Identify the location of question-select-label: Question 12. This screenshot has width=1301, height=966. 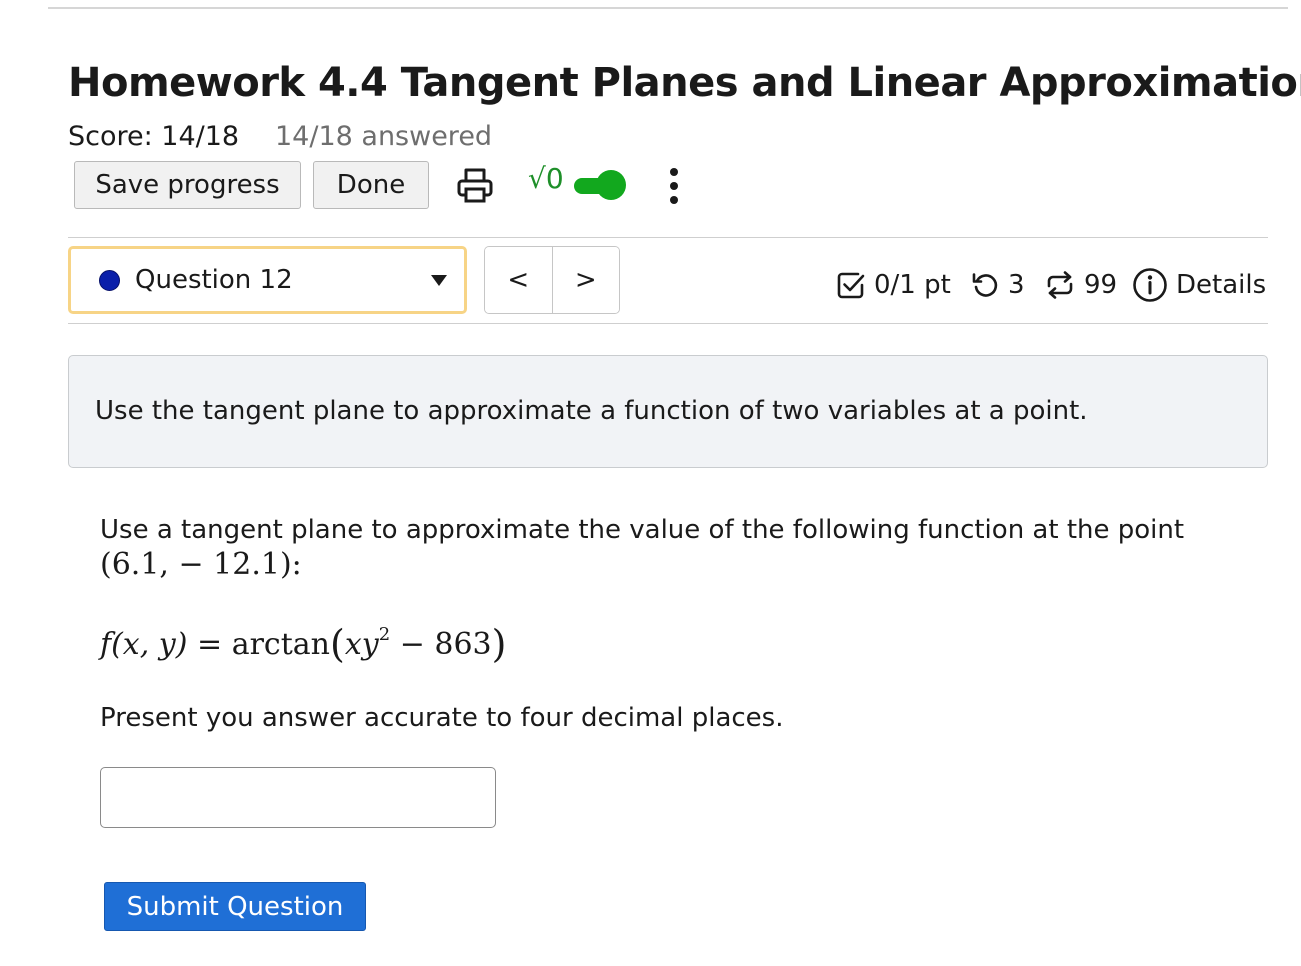
(214, 280).